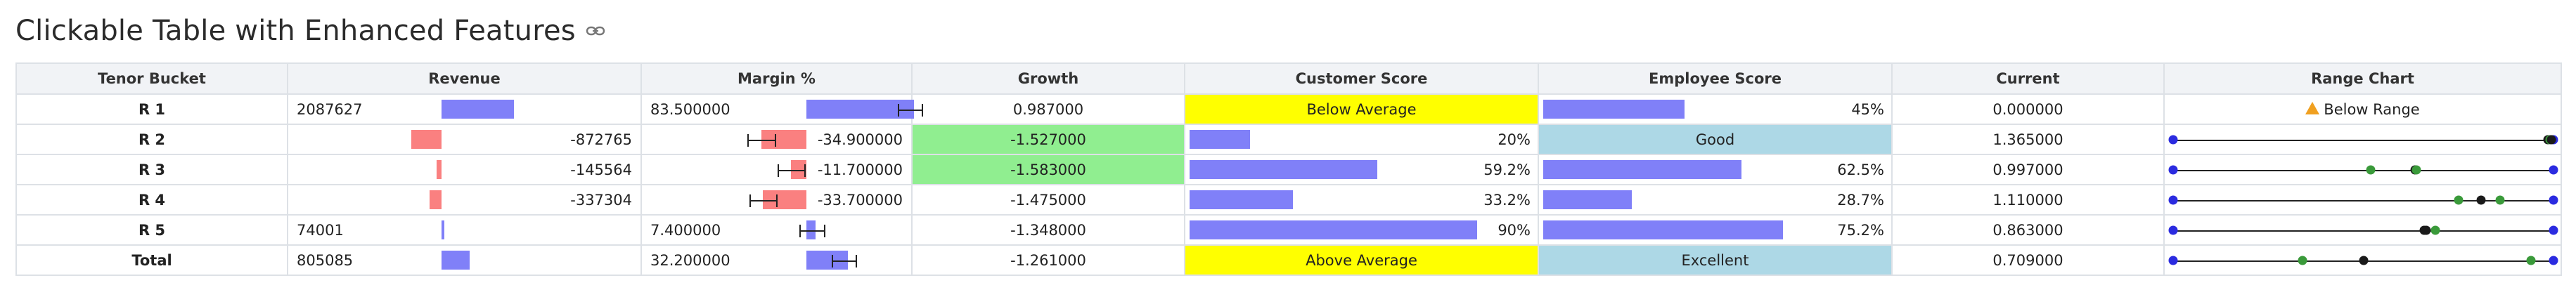  What do you see at coordinates (1048, 139) in the screenshot?
I see `growth-cell: -1.527000` at bounding box center [1048, 139].